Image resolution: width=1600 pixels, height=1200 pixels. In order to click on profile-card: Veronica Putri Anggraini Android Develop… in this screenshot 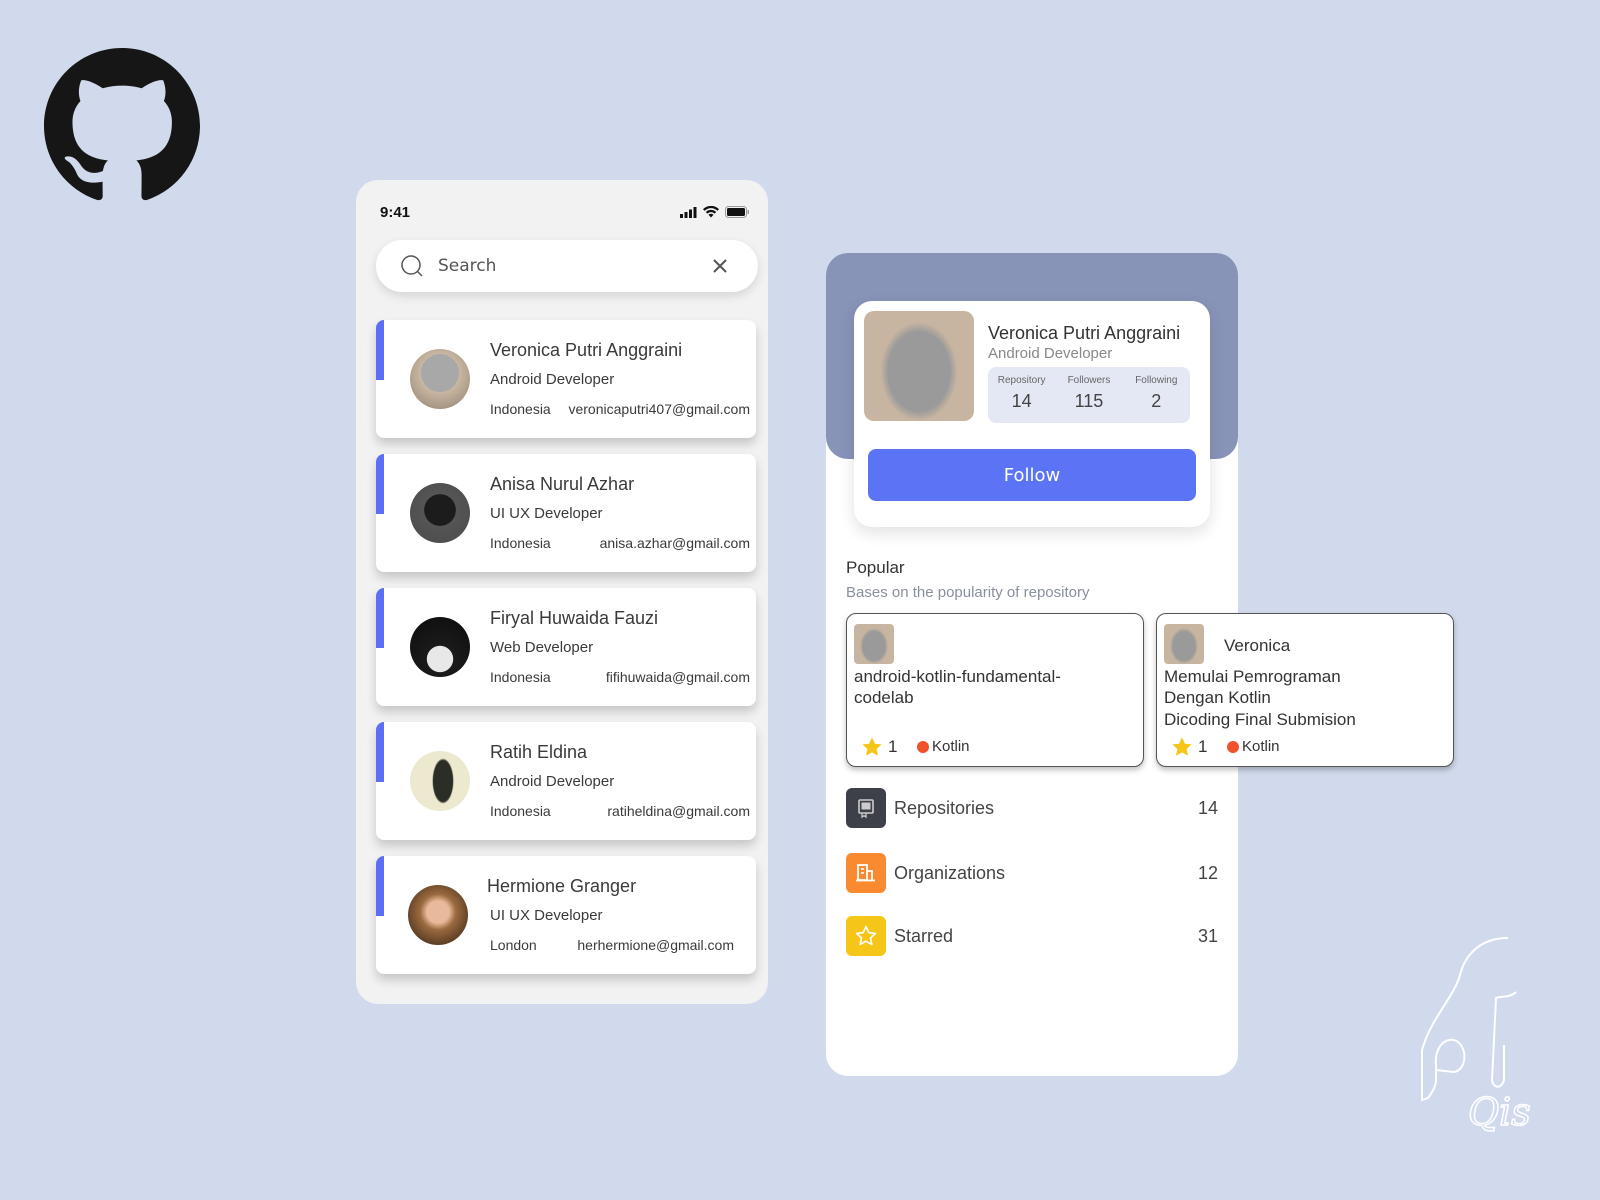, I will do `click(1032, 414)`.